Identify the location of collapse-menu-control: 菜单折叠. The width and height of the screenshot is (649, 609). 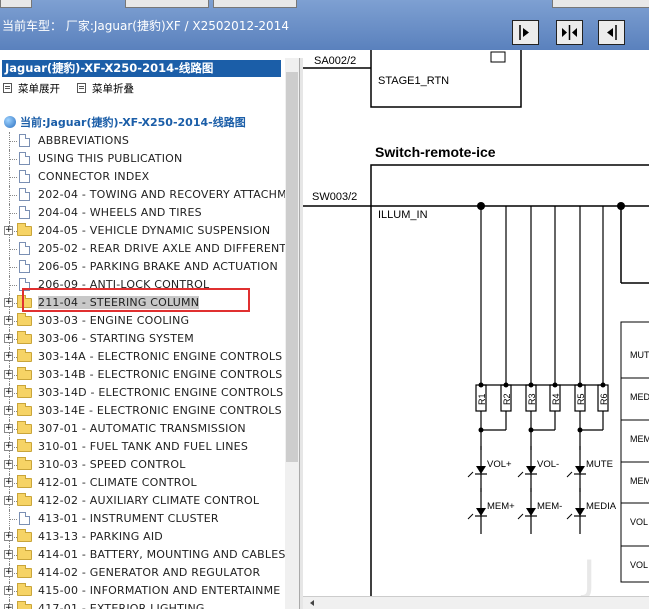
(105, 88).